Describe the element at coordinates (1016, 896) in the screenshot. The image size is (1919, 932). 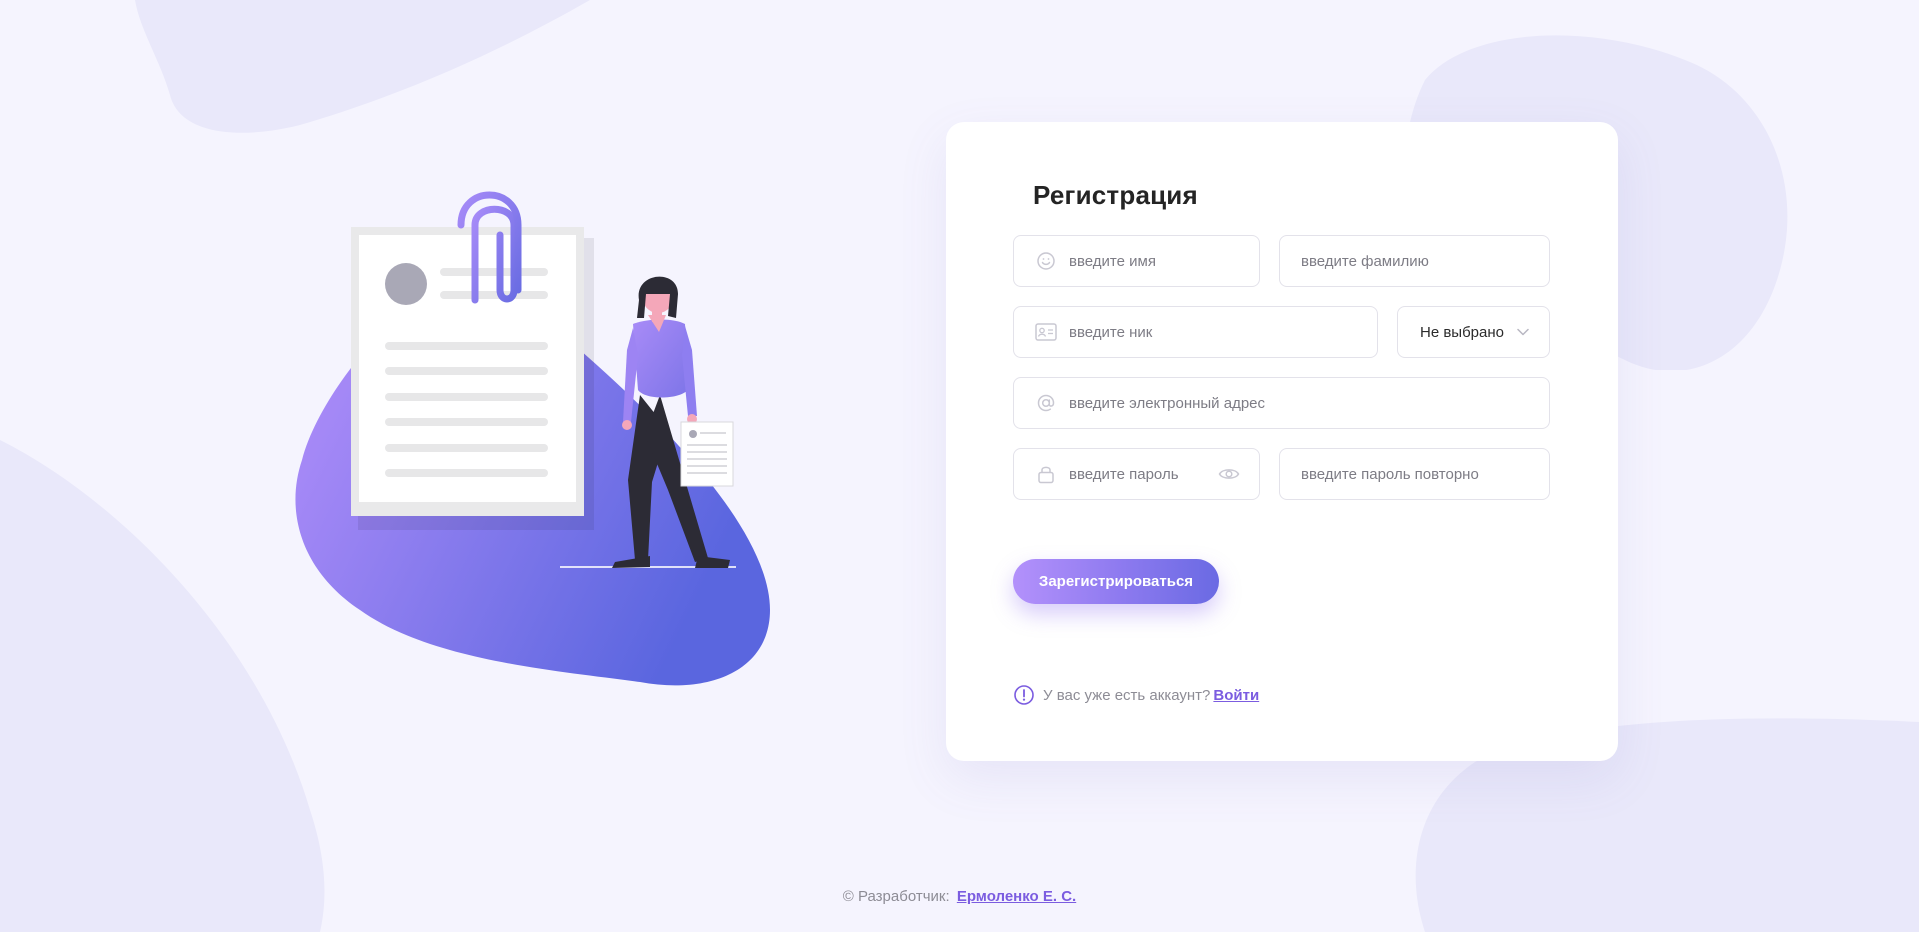
I see `developer-link: Ермоленко Е. С.` at that location.